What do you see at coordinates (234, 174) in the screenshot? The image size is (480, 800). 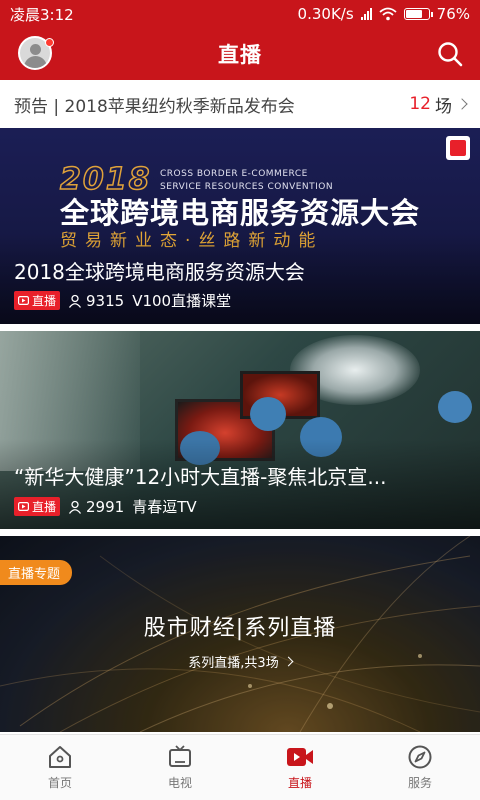 I see `banner-en-line-1: CROSS BORDER E-COMMERCE` at bounding box center [234, 174].